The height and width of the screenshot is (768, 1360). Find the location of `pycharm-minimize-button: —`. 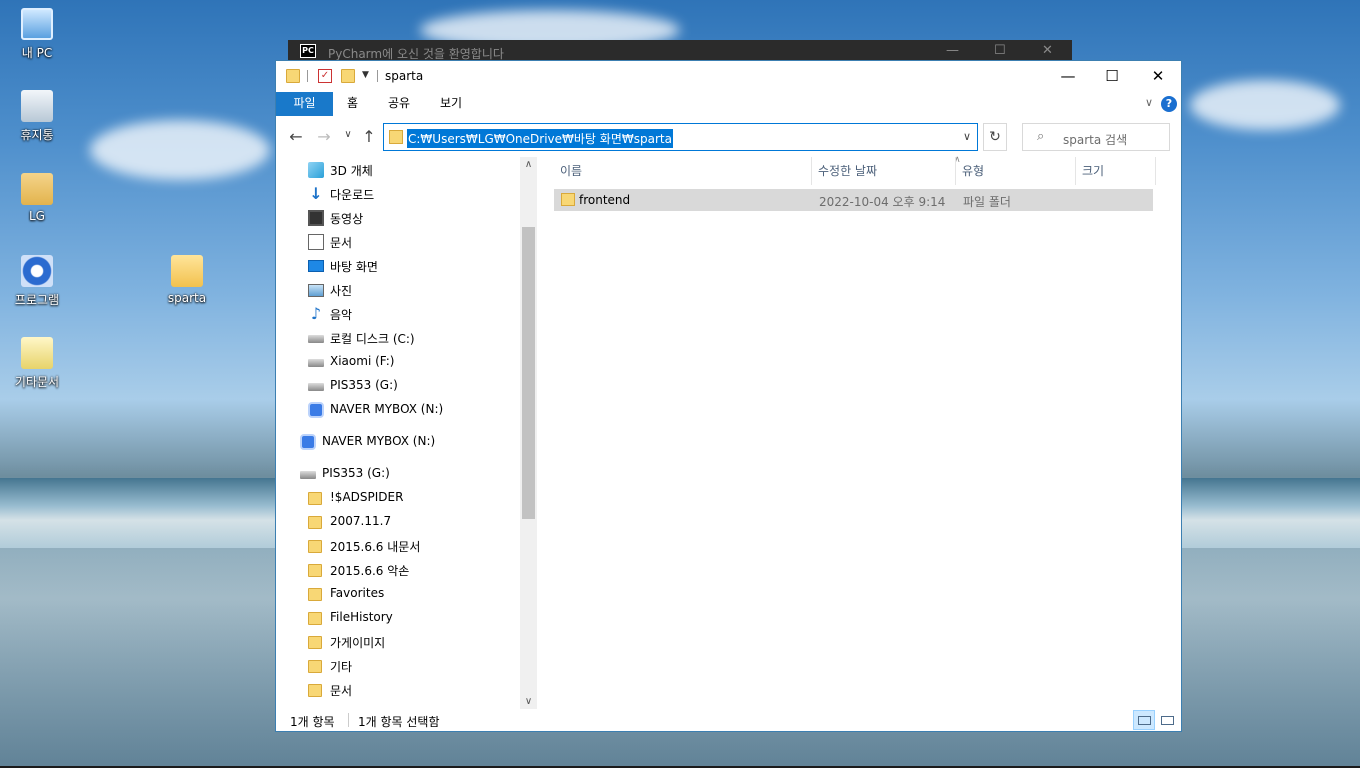

pycharm-minimize-button: — is located at coordinates (952, 50).